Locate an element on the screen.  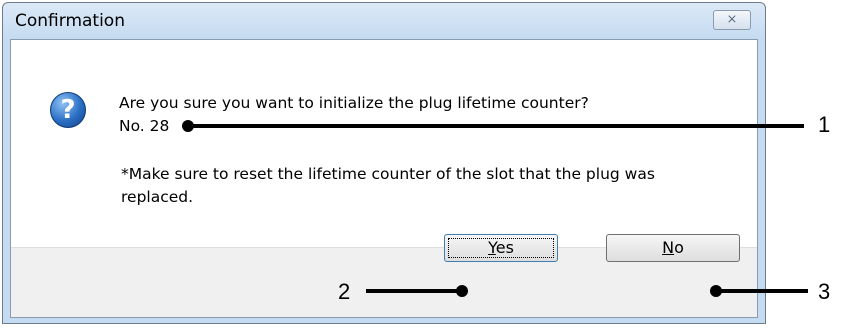
no-button: No is located at coordinates (673, 248).